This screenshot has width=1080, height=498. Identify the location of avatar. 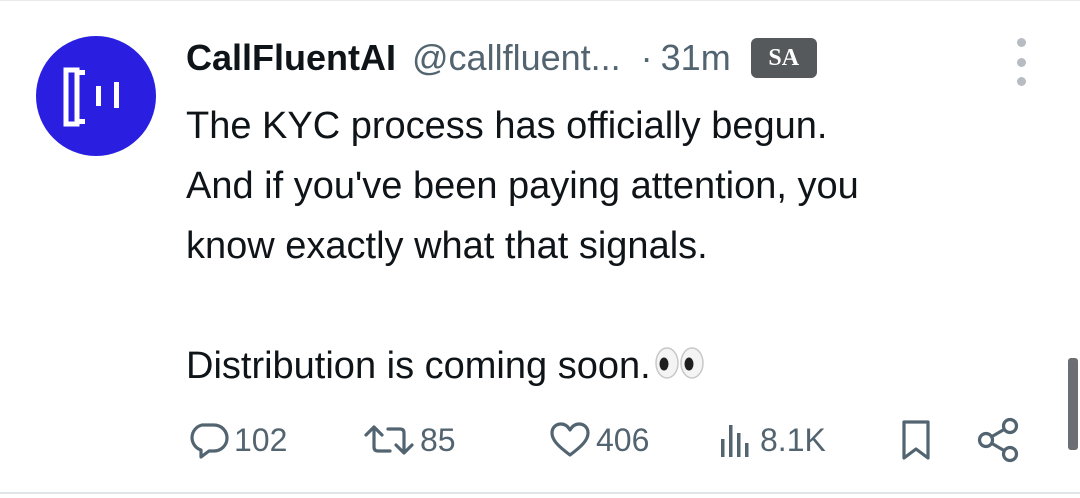
(96, 96).